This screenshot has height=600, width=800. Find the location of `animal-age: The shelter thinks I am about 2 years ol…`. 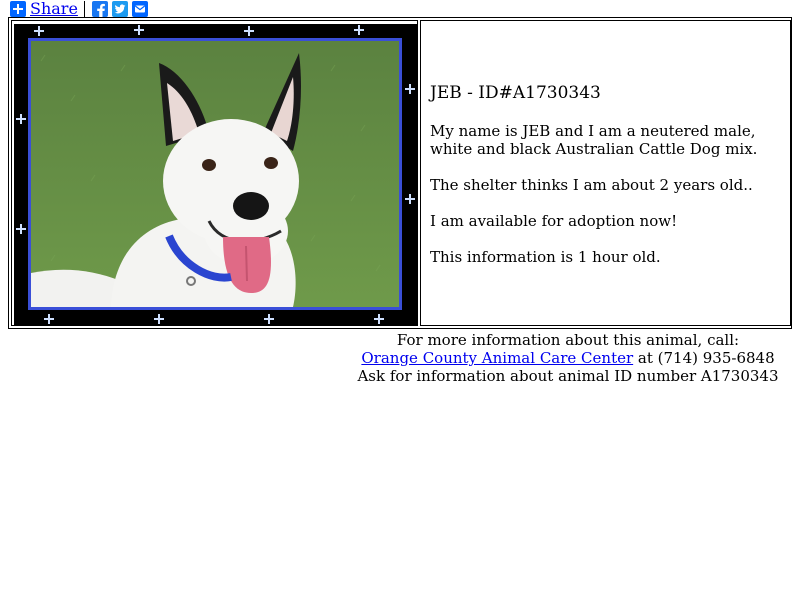

animal-age: The shelter thinks I am about 2 years ol… is located at coordinates (591, 185).